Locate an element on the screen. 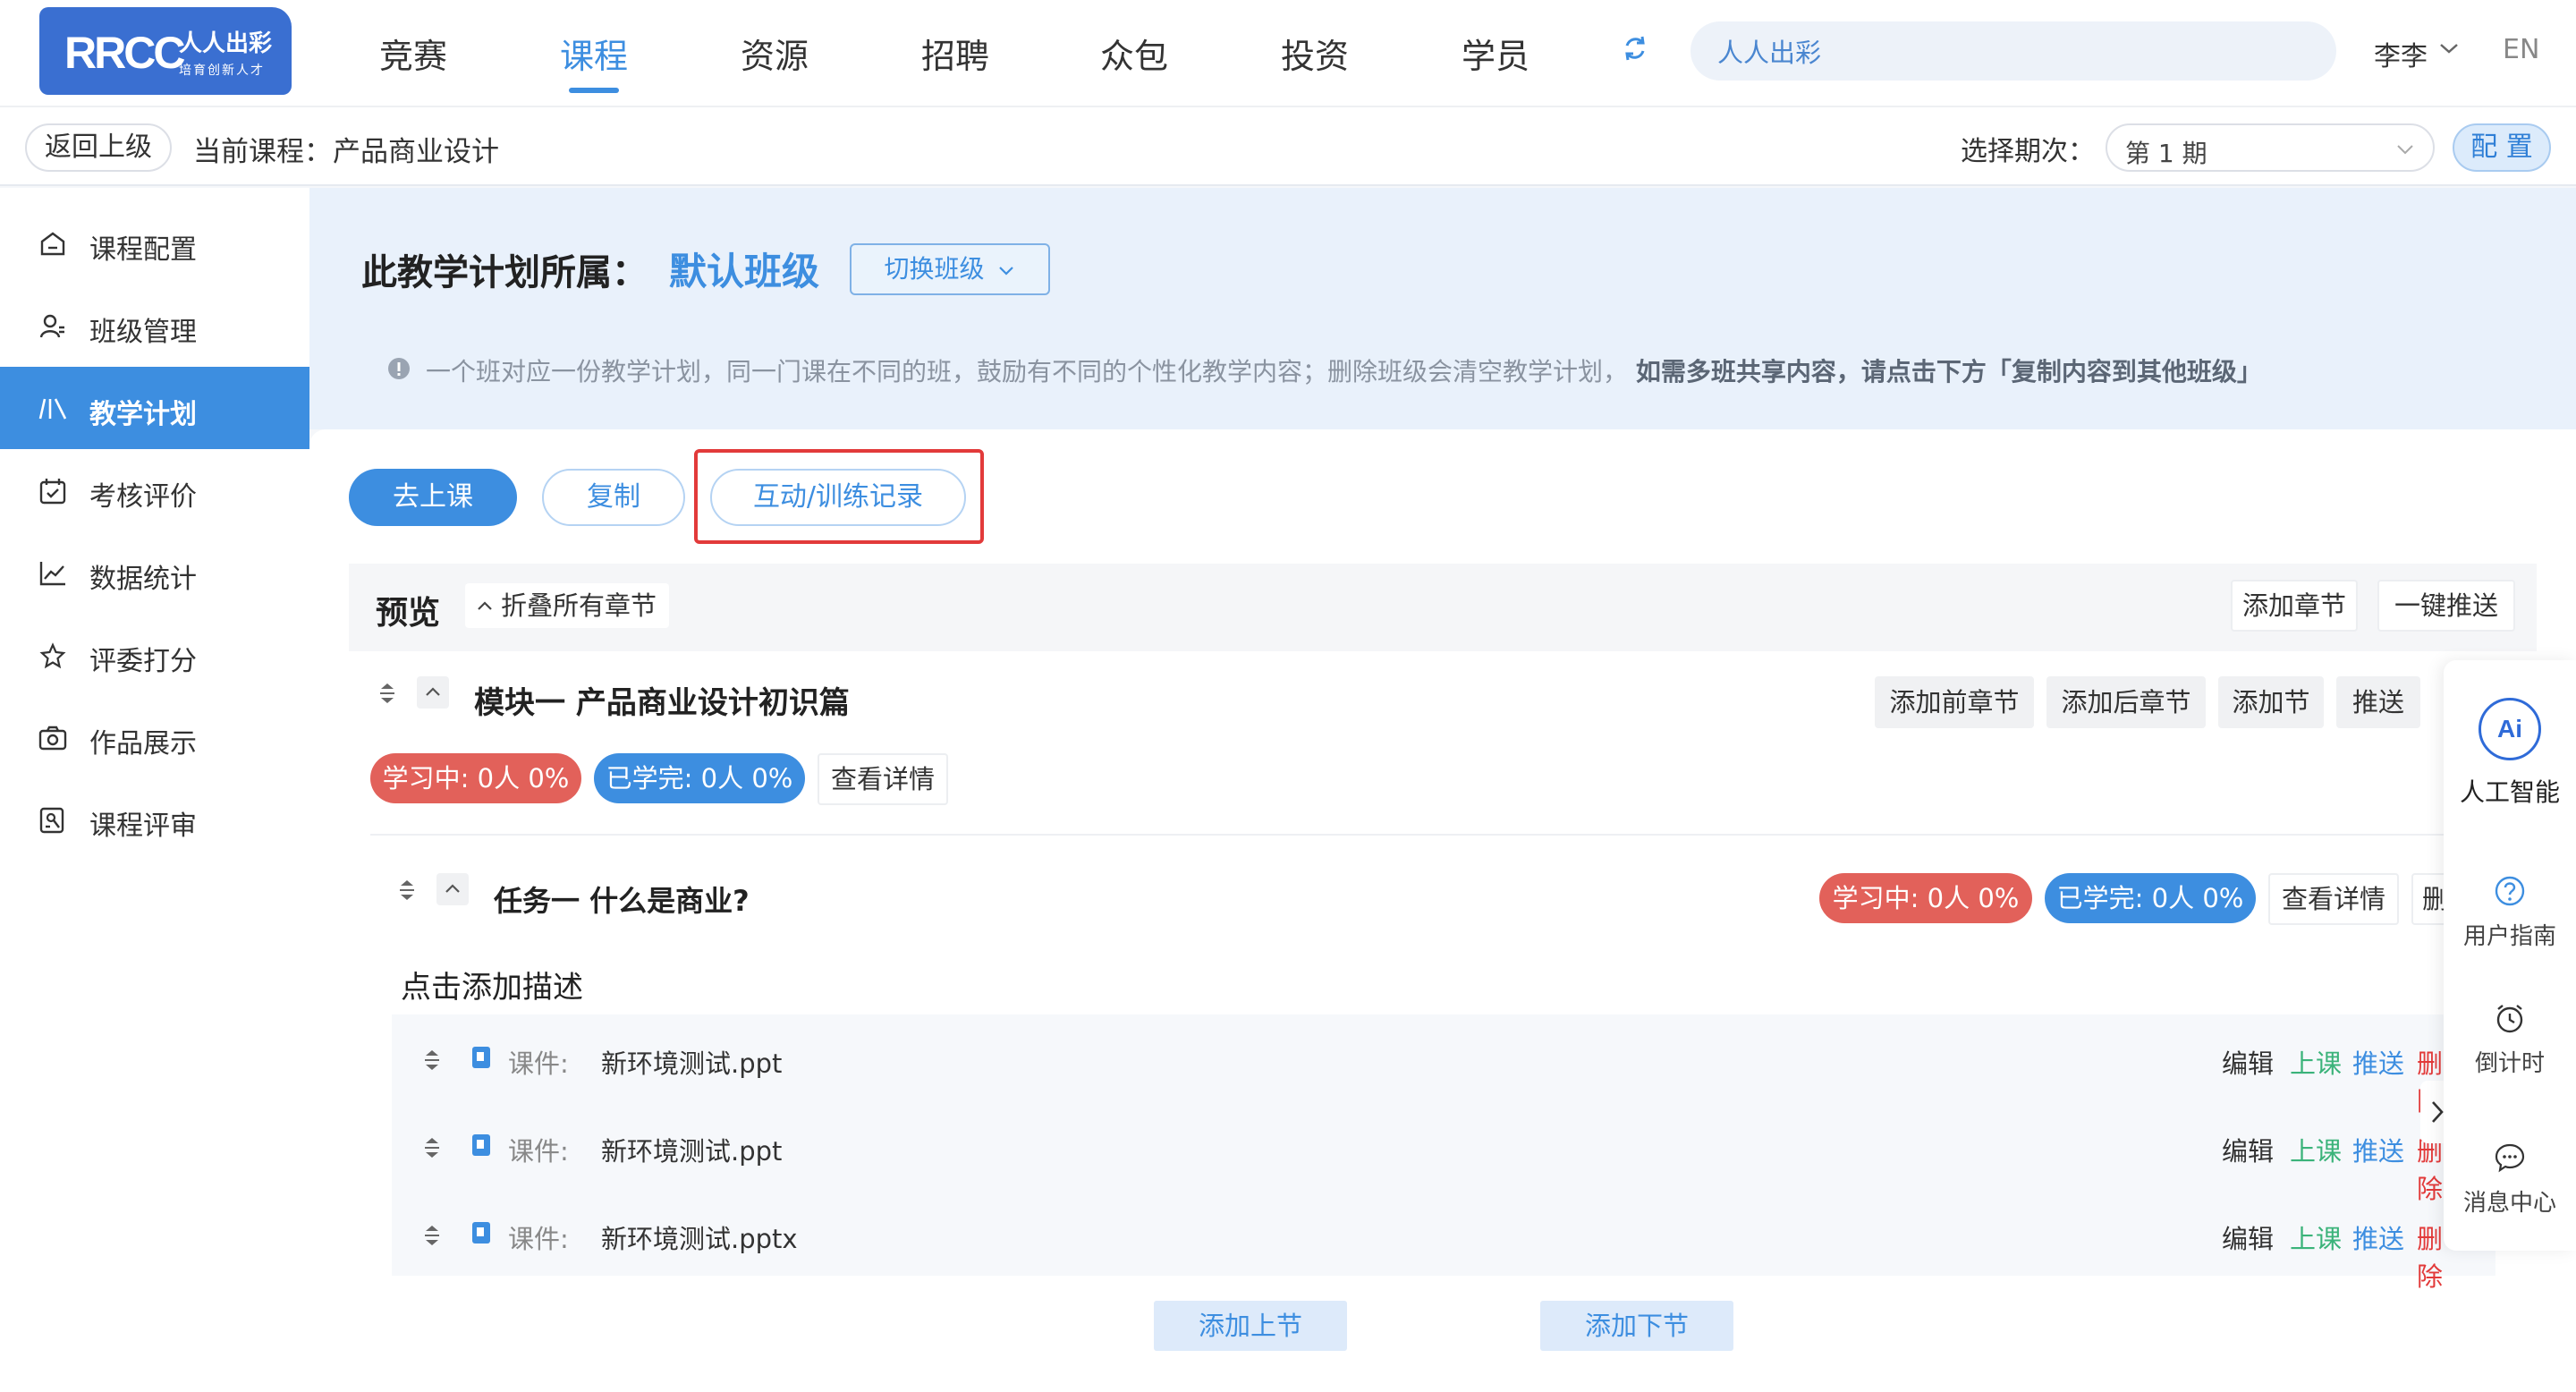  ai-assistant-button: Ai 人工智能 is located at coordinates (2510, 753).